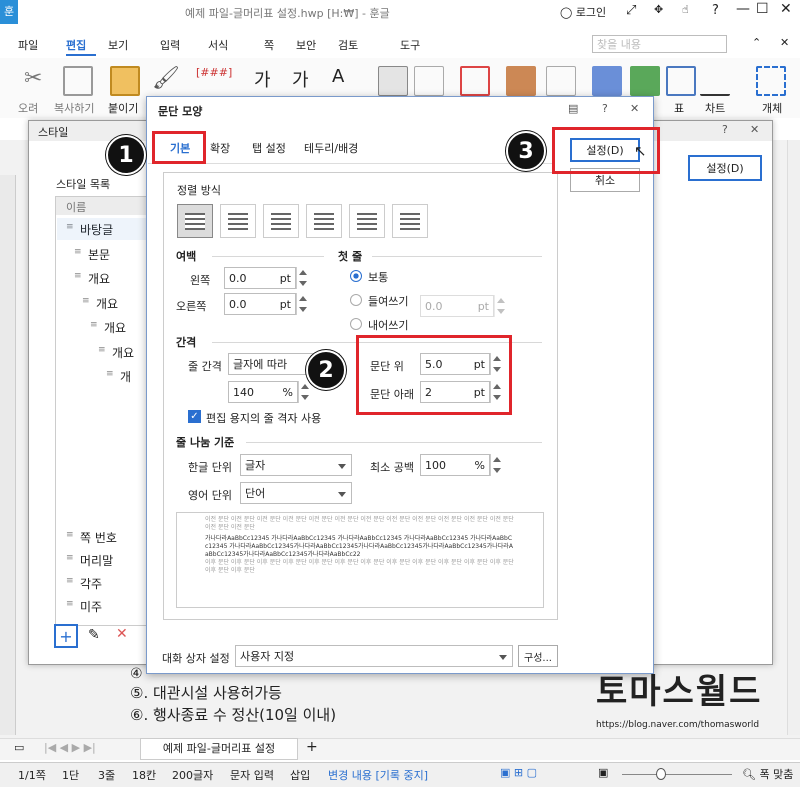 This screenshot has width=800, height=787. Describe the element at coordinates (218, 45) in the screenshot. I see `menu-item: 서식` at that location.